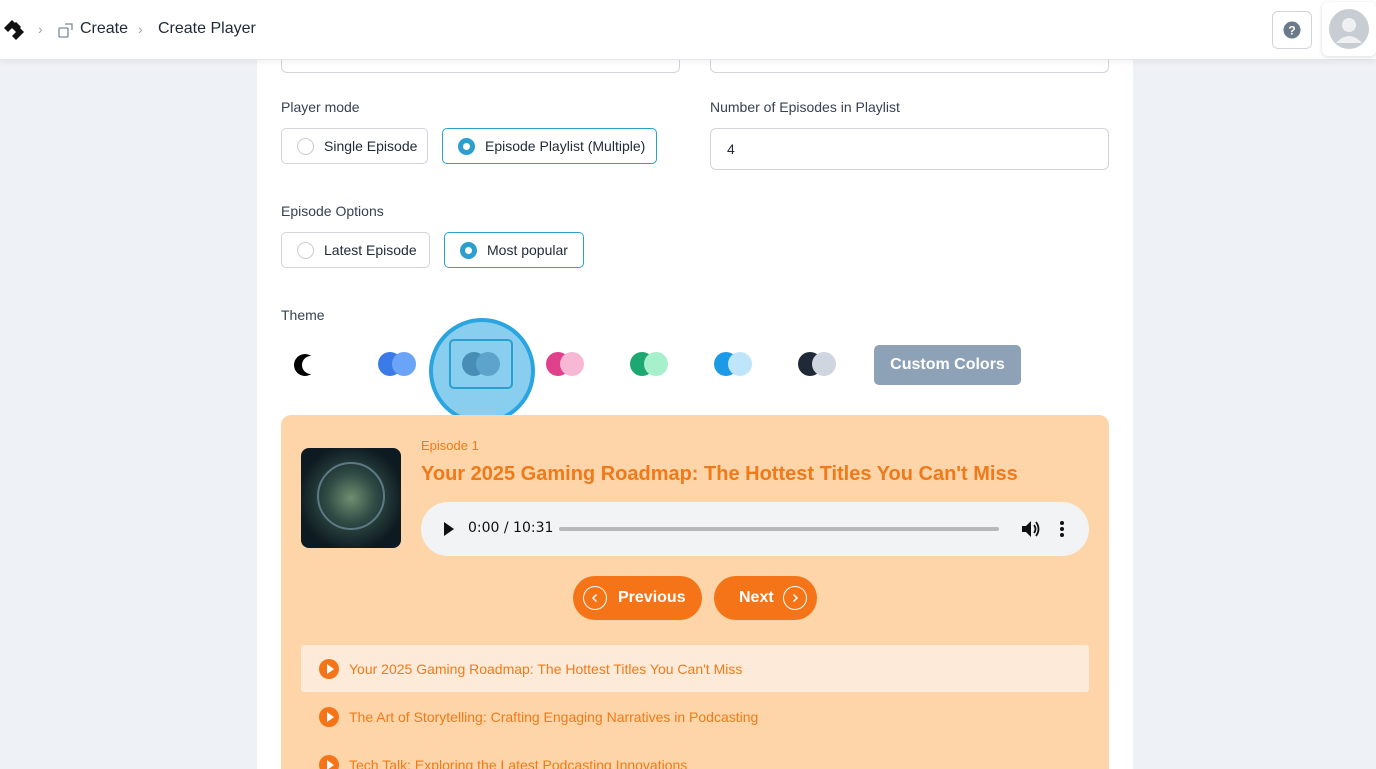 This screenshot has height=769, width=1376. Describe the element at coordinates (805, 107) in the screenshot. I see `episodes-count-label: Number of Episodes in Playlist` at that location.